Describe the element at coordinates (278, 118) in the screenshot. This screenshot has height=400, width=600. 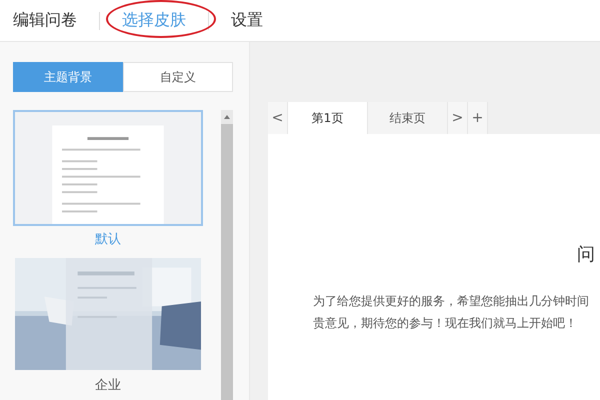
I see `previous-tab-button: <` at that location.